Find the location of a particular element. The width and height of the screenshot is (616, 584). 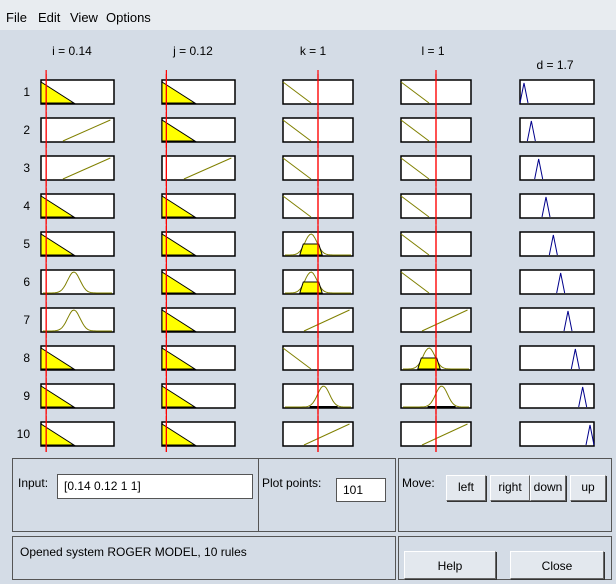

move-right-button: right is located at coordinates (510, 488).